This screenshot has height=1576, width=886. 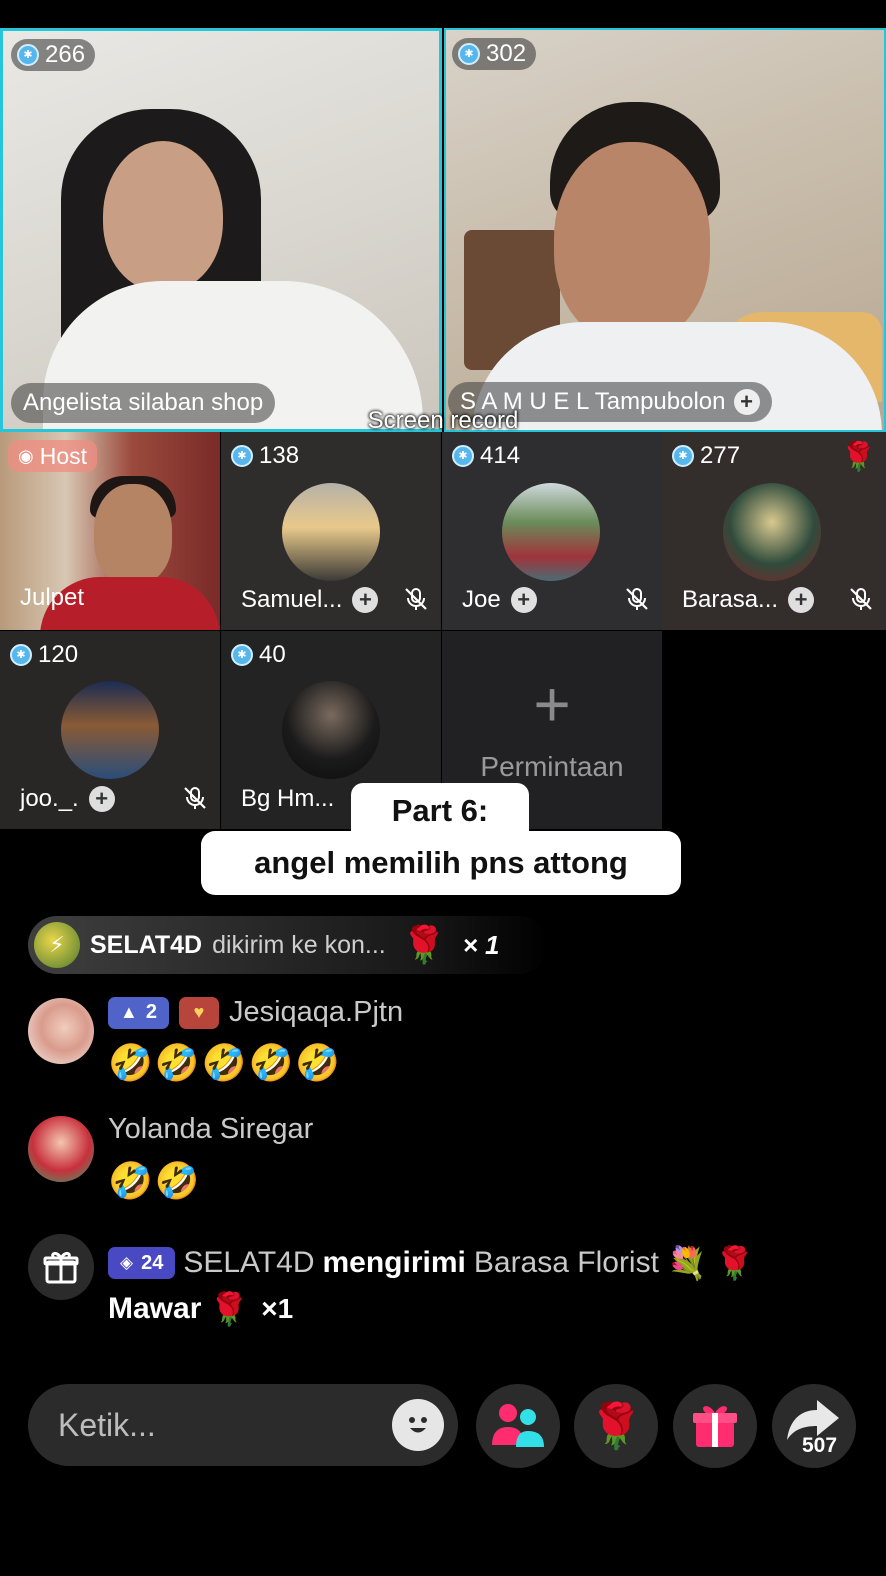 What do you see at coordinates (277, 1308) in the screenshot?
I see `gift-count: ×1` at bounding box center [277, 1308].